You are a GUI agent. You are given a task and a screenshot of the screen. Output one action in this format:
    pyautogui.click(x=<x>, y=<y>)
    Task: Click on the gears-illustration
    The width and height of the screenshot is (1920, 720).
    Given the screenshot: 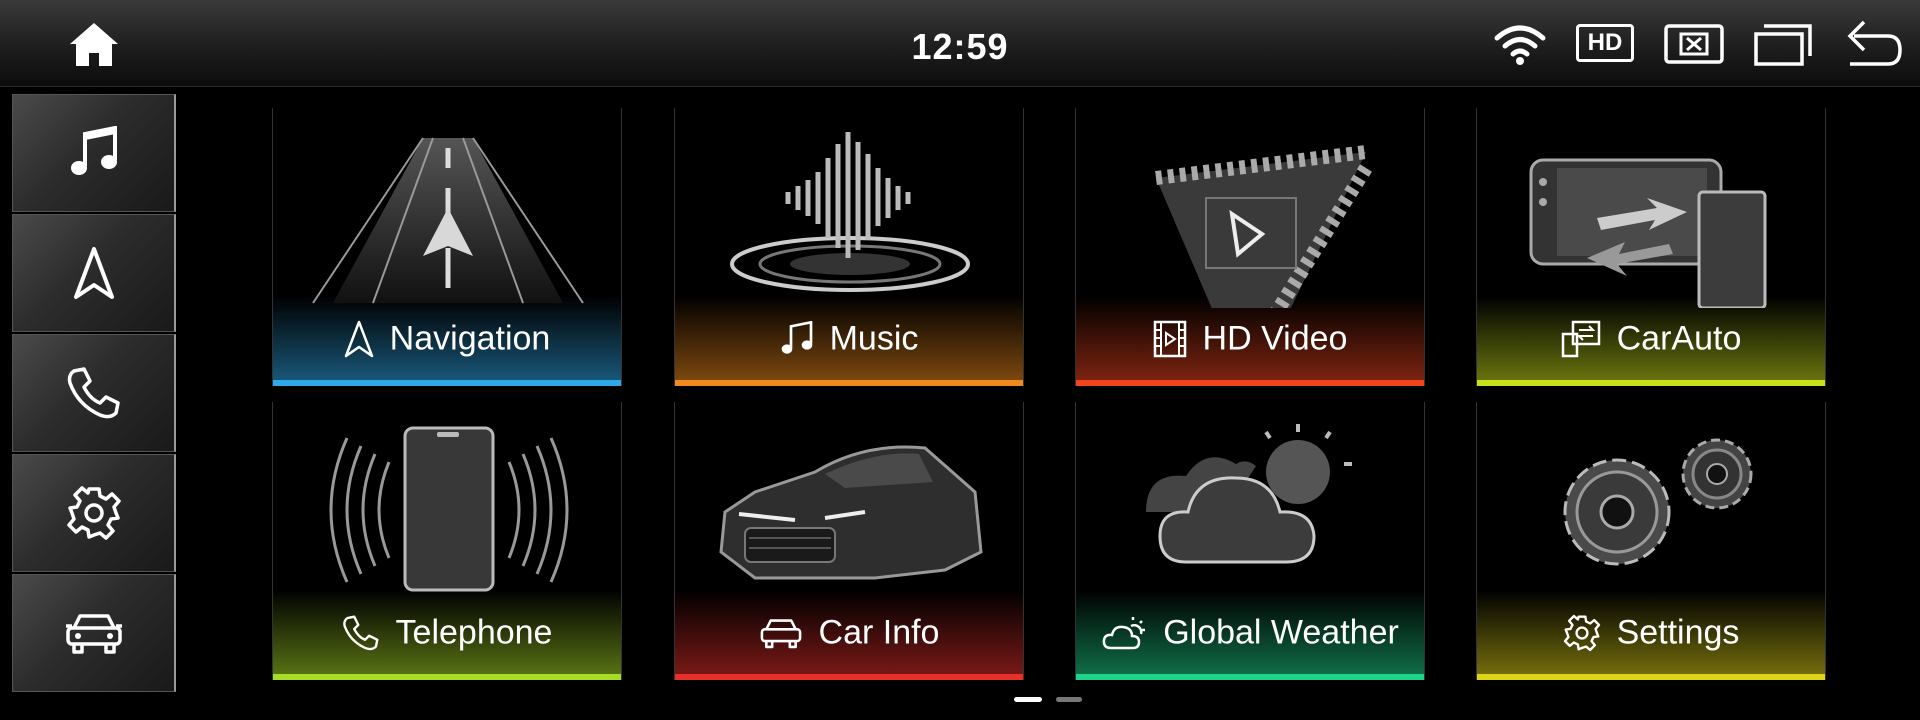 What is the action you would take?
    pyautogui.click(x=1658, y=502)
    